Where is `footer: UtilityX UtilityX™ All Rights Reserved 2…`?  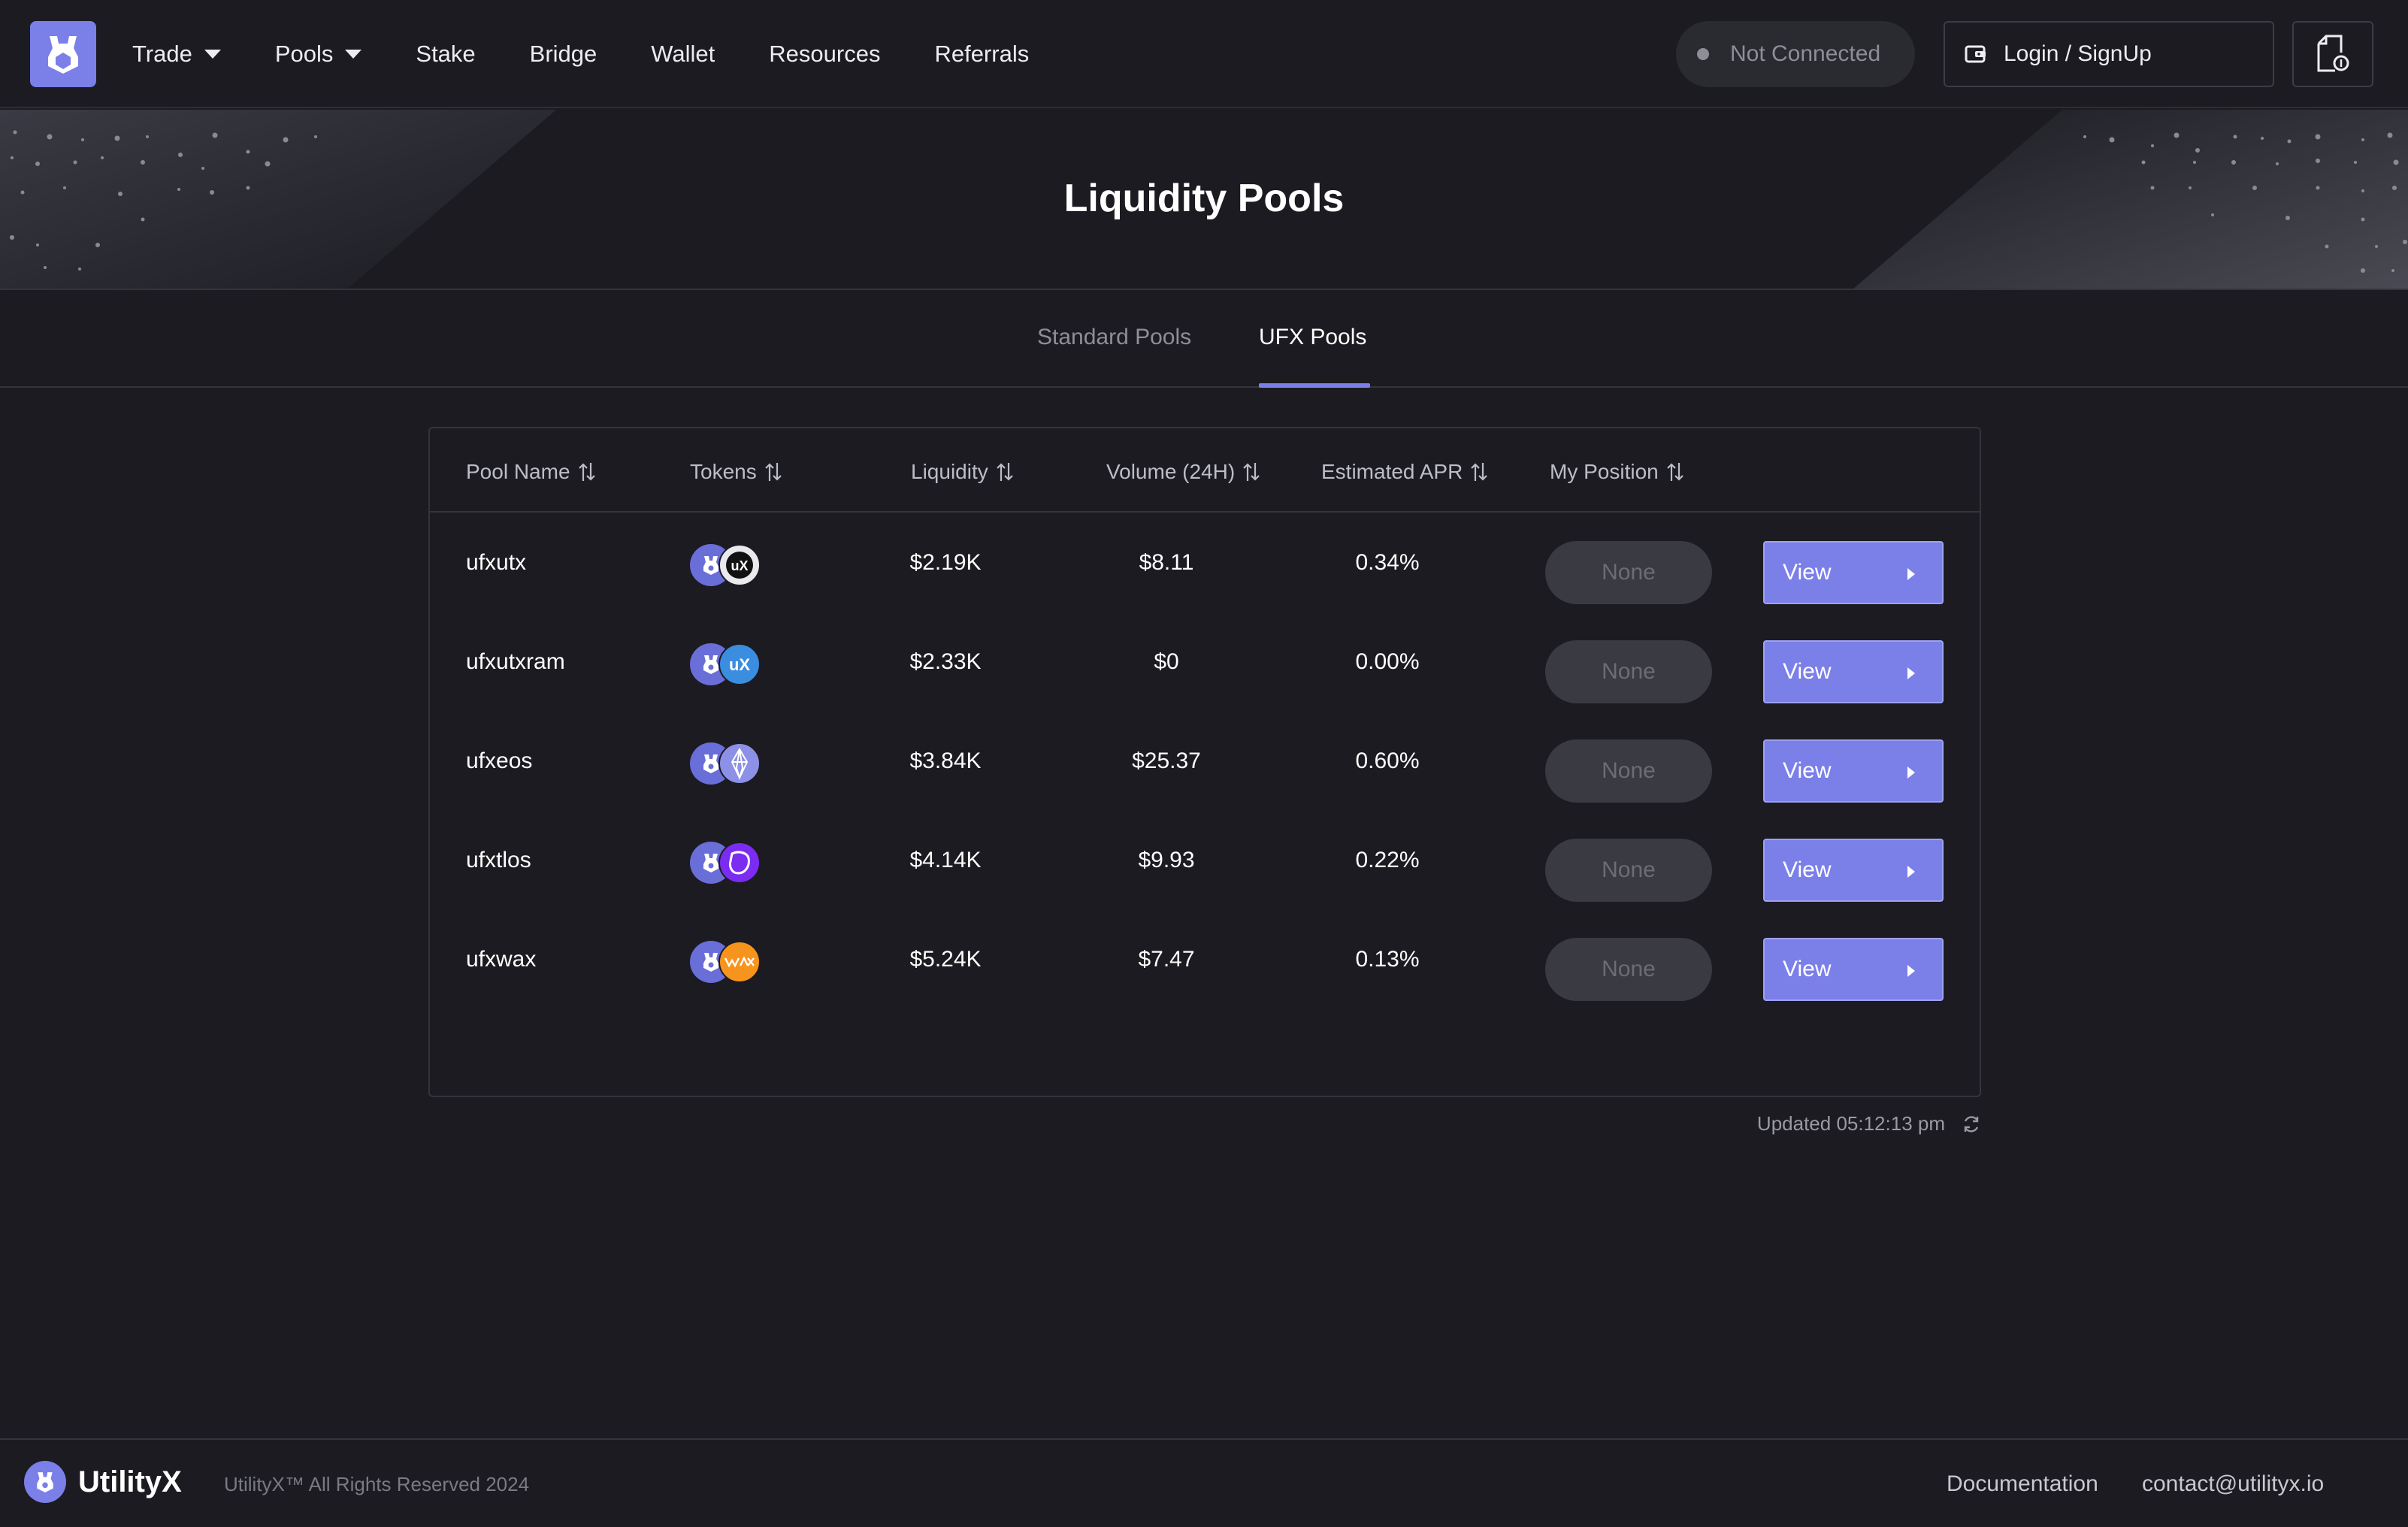
footer: UtilityX UtilityX™ All Rights Reserved 2… is located at coordinates (1204, 1482).